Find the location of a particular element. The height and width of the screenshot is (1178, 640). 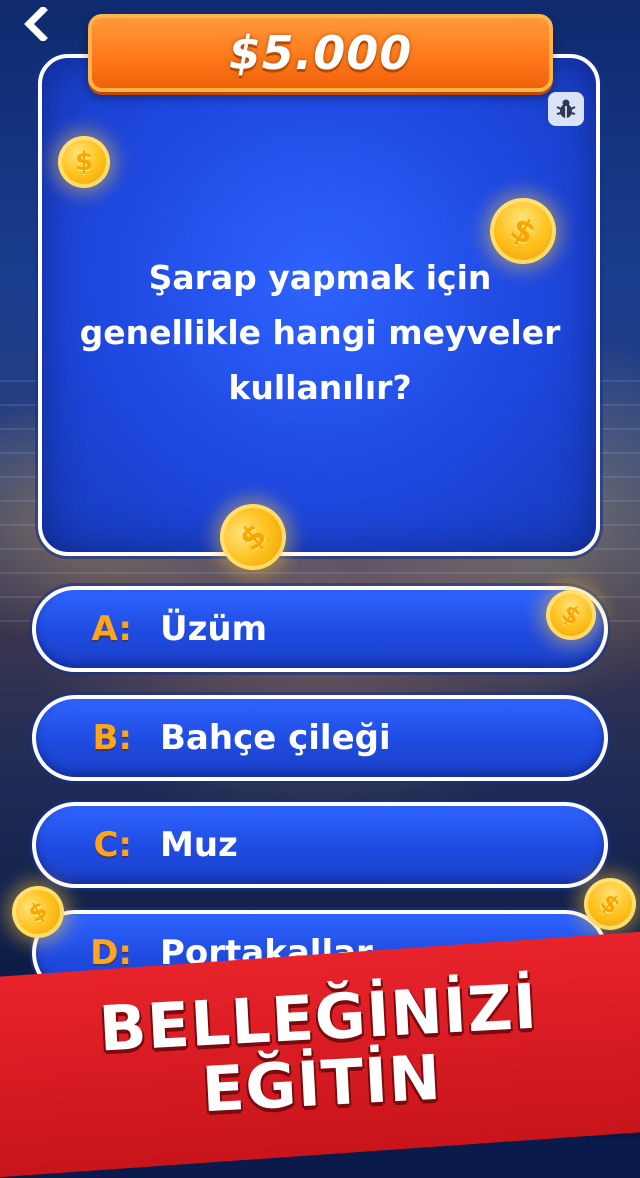

answer-text: Bahçe çileği is located at coordinates (275, 738).